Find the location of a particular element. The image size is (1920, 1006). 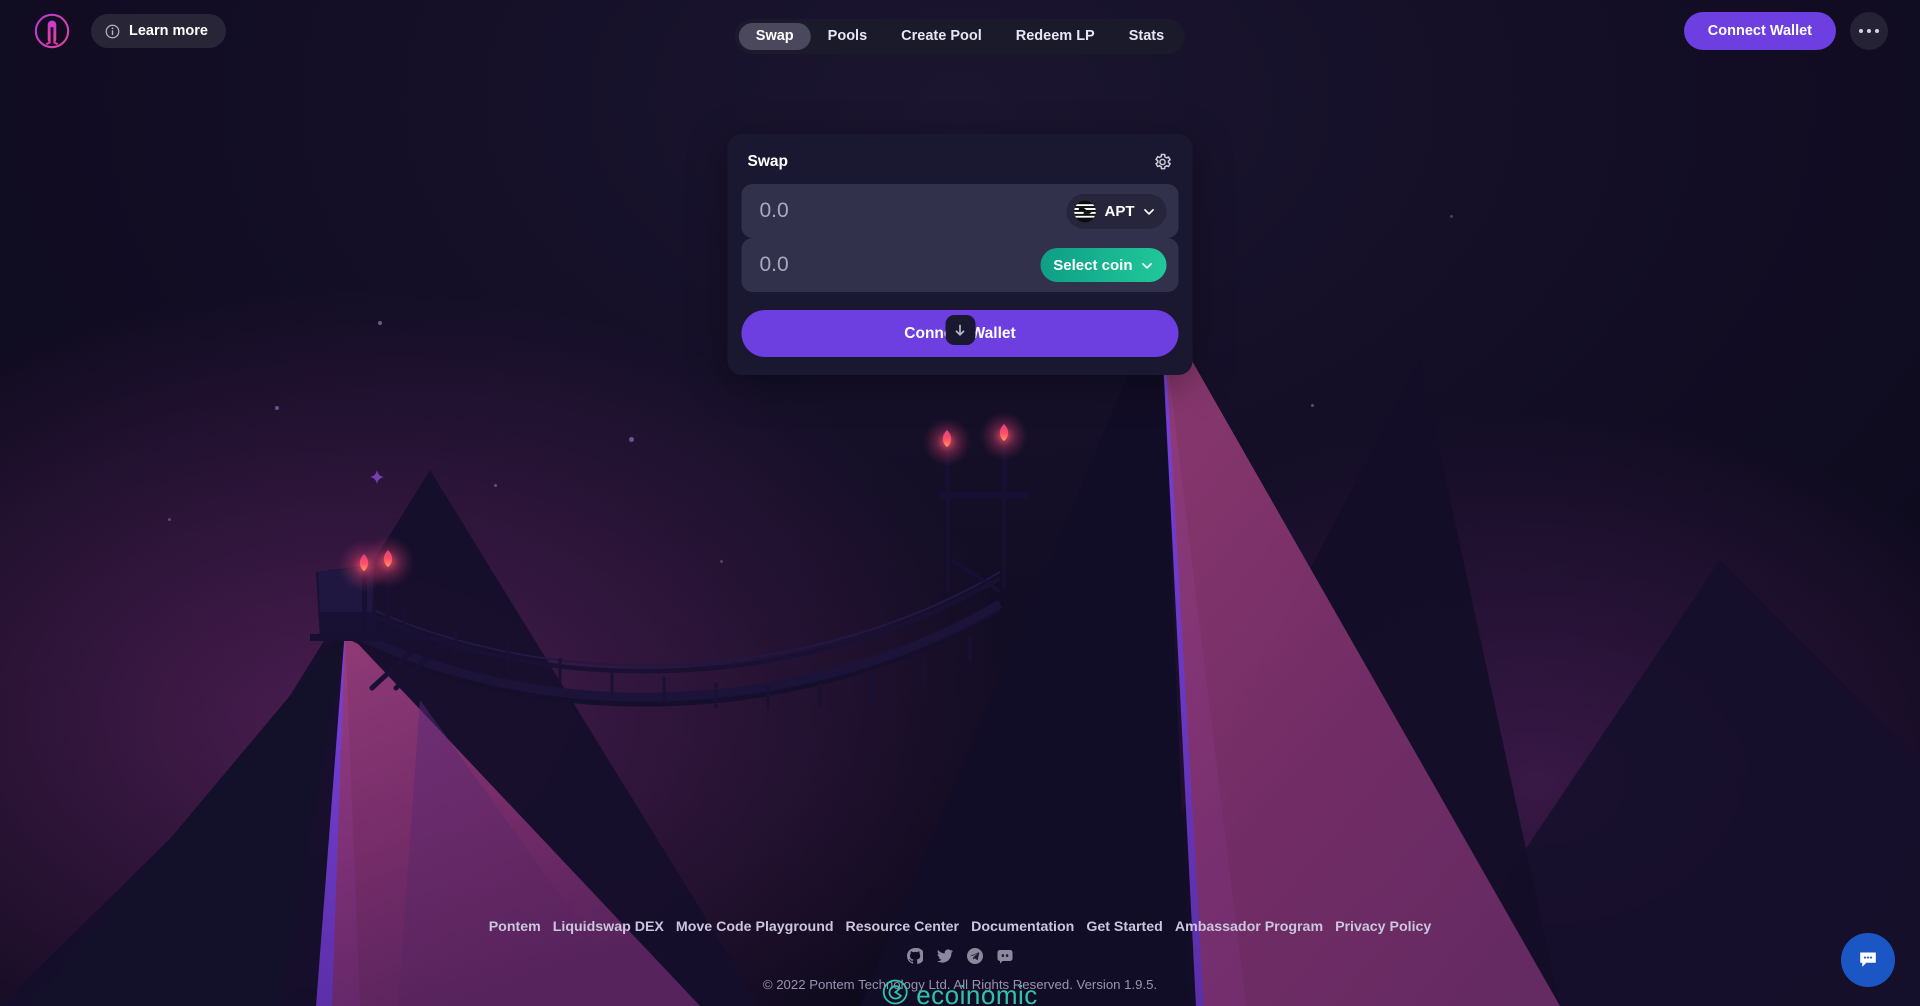

ecoinomic-logo-icon is located at coordinates (895, 992).